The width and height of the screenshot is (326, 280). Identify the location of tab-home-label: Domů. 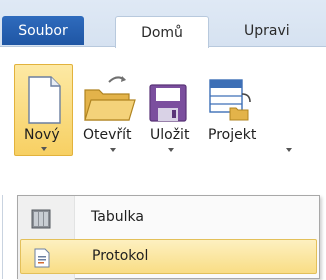
(162, 32).